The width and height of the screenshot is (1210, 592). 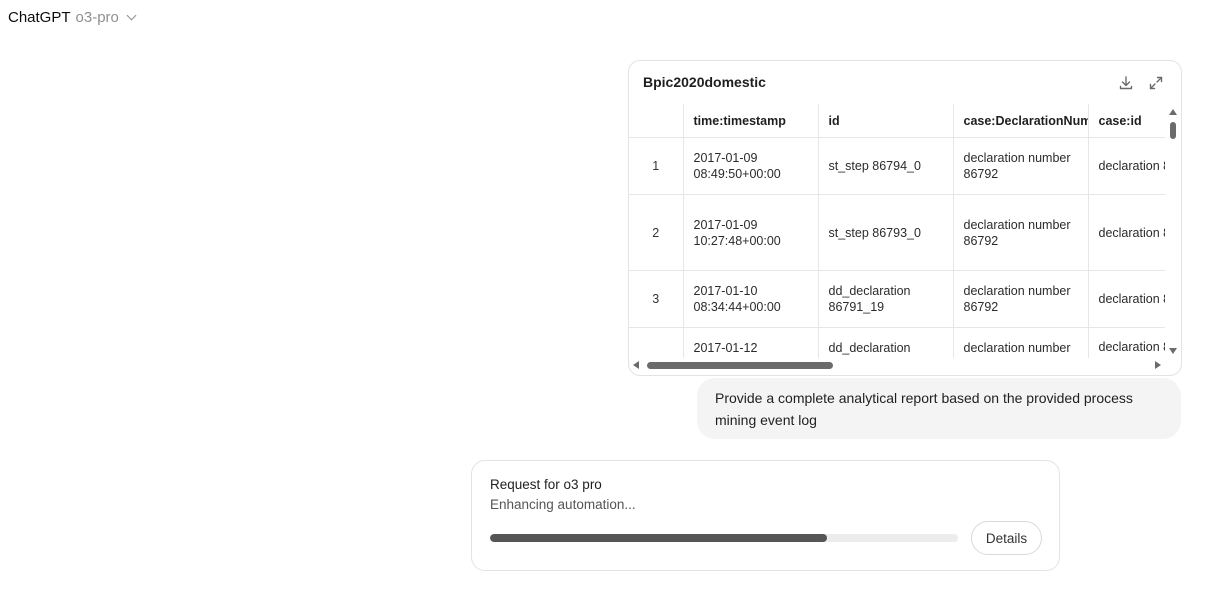 What do you see at coordinates (899, 365) in the screenshot?
I see `horizontal-scrollbar` at bounding box center [899, 365].